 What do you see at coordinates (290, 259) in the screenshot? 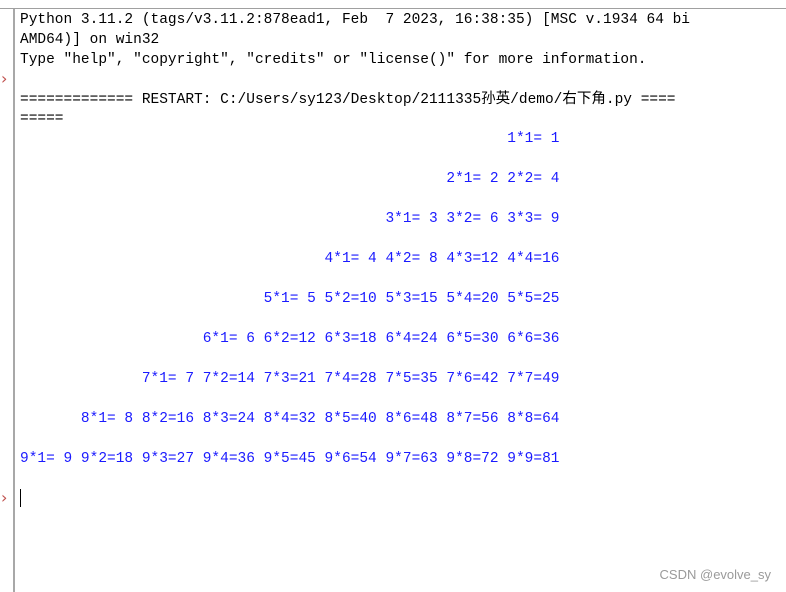
I see `output-row-4: 4*1= 4 4*2= 8 4*3=12 4*4=16` at bounding box center [290, 259].